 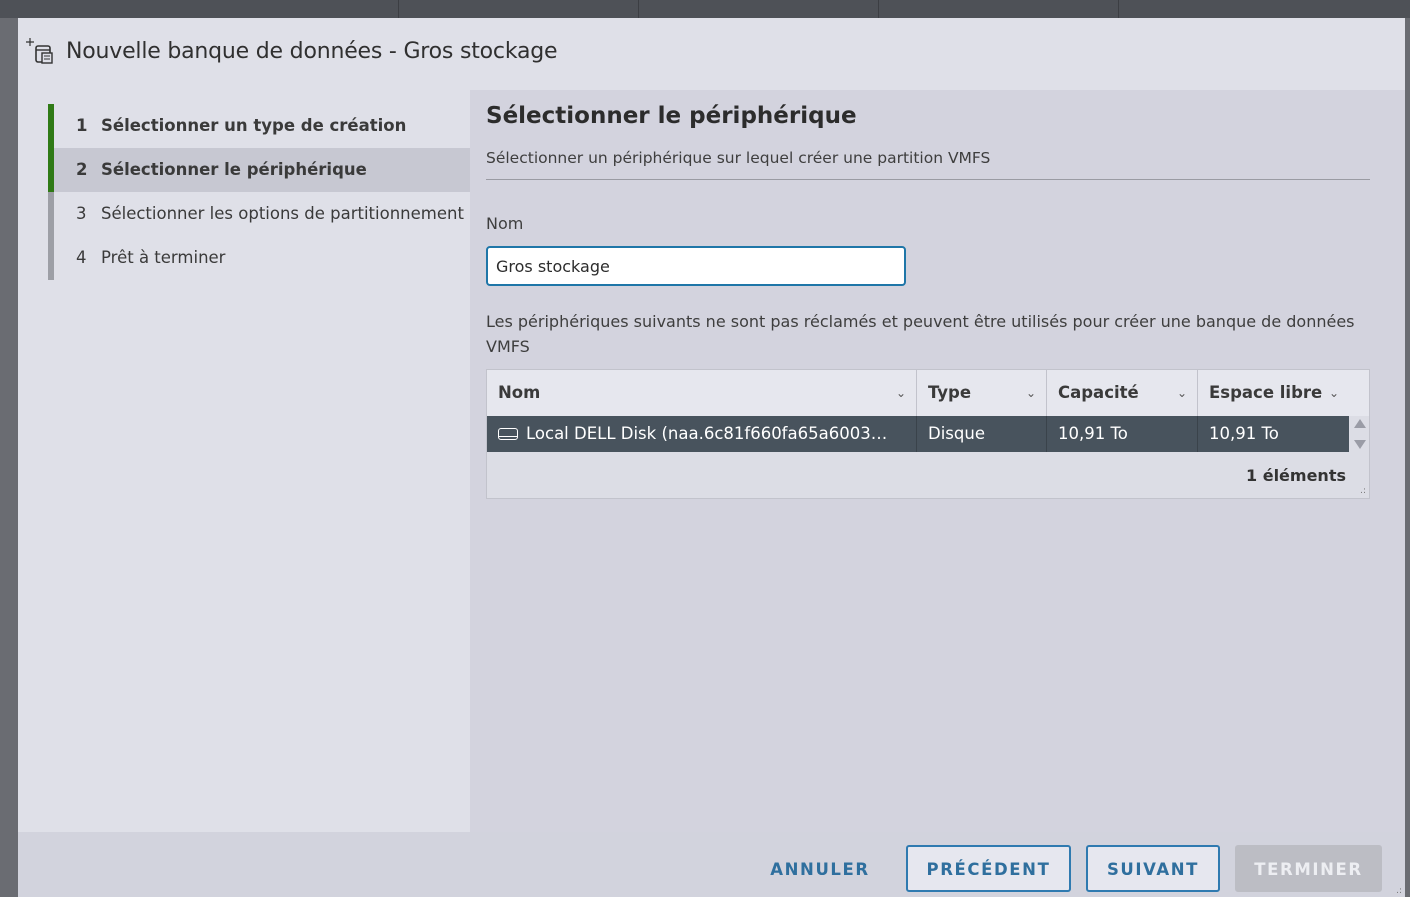 I want to click on column-header-capacite: Capacité ⌄, so click(x=1122, y=393).